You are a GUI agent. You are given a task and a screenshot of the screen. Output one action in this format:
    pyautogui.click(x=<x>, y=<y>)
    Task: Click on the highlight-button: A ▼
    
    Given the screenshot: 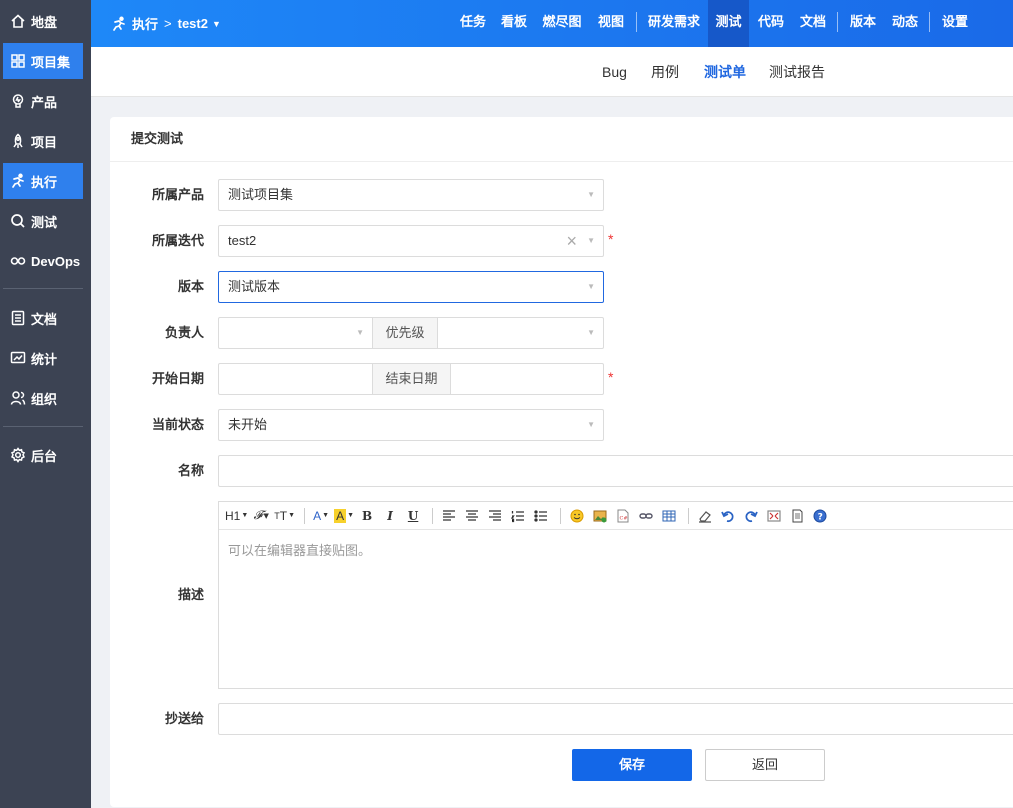 What is the action you would take?
    pyautogui.click(x=344, y=516)
    